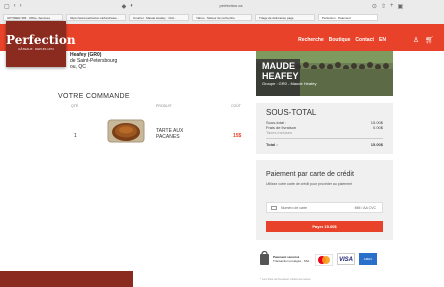 Image resolution: width=444 pixels, height=287 pixels. What do you see at coordinates (324, 144) in the screenshot?
I see `total-row: Total : 15.00$` at bounding box center [324, 144].